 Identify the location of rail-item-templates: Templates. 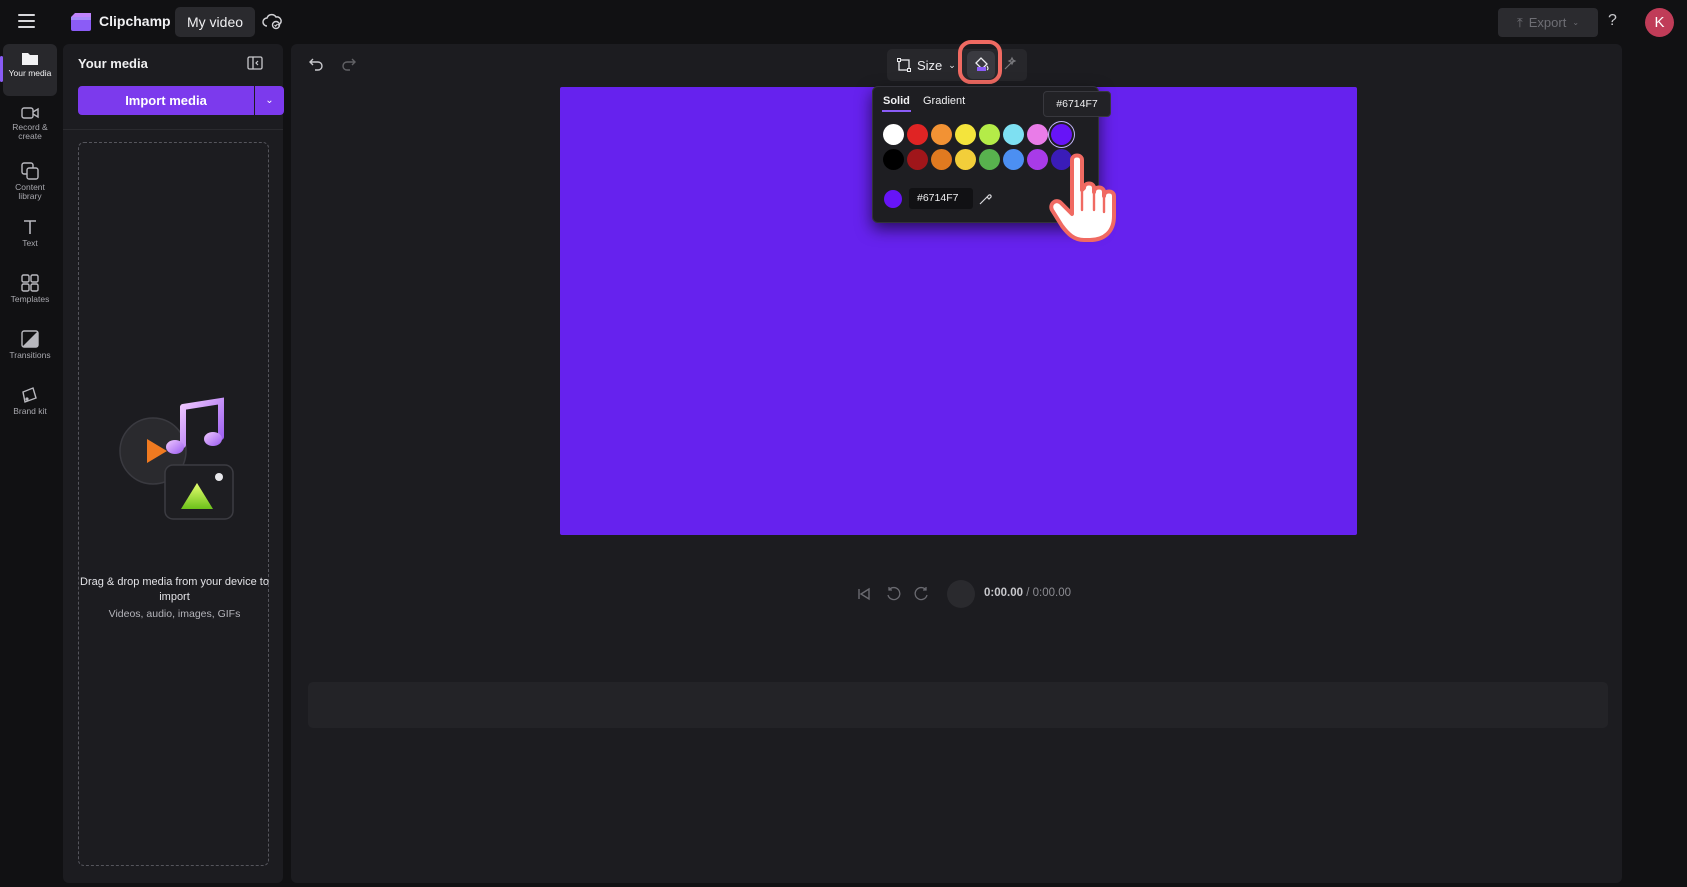
(30, 294).